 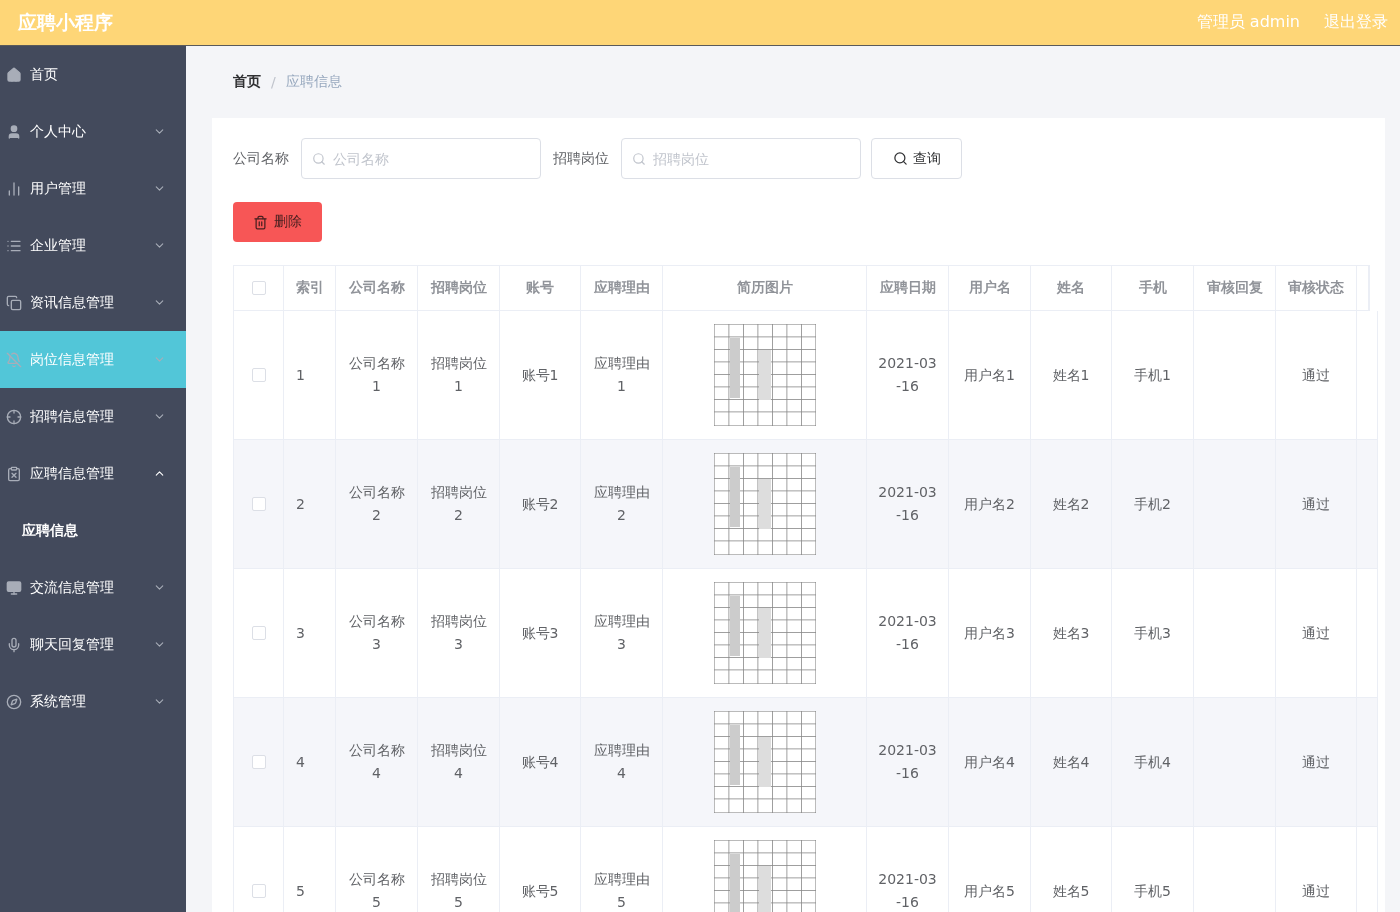 I want to click on bell-off-icon, so click(x=14, y=359).